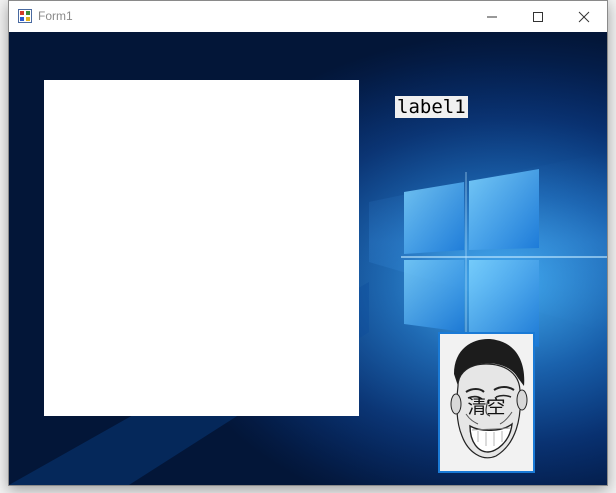  I want to click on close-button, so click(584, 16).